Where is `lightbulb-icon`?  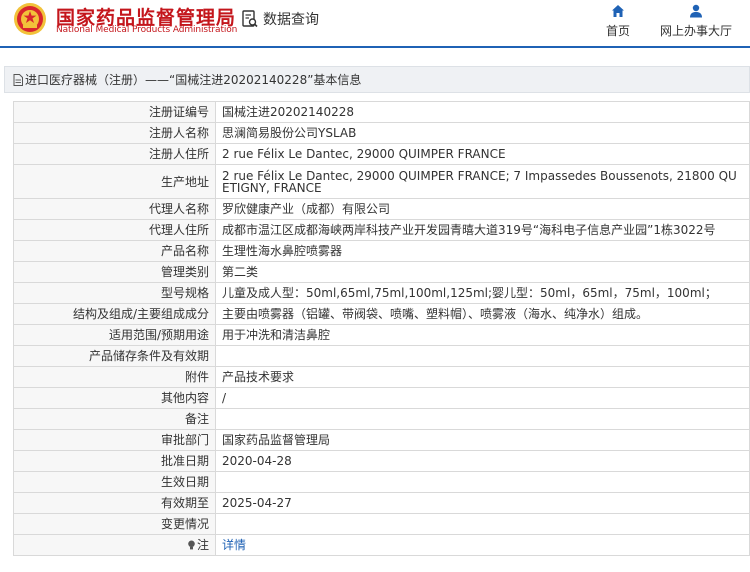 lightbulb-icon is located at coordinates (191, 545).